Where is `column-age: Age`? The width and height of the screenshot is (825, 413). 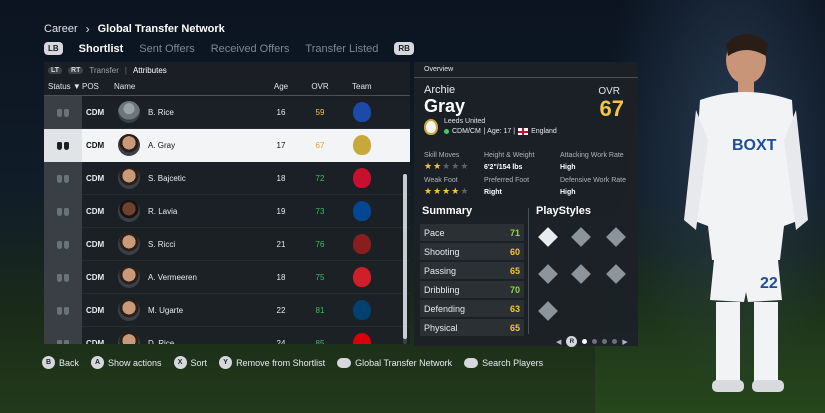
column-age: Age is located at coordinates (281, 86).